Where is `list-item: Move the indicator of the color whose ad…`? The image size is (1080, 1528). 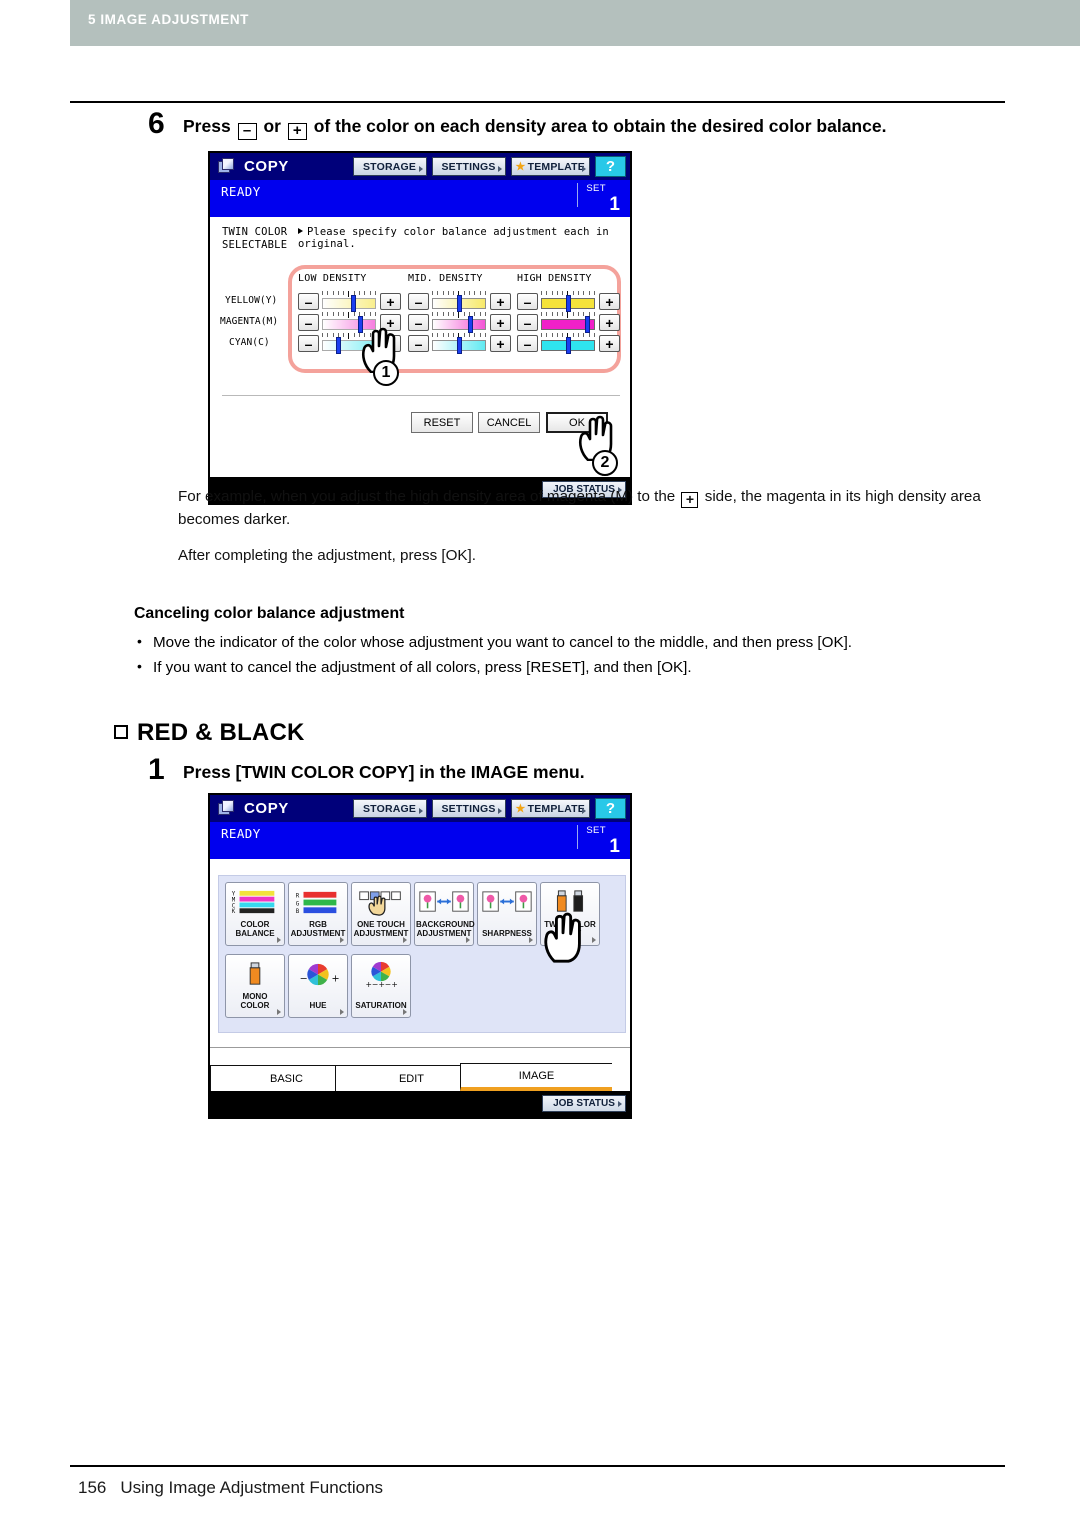
list-item: Move the indicator of the color whose ad… is located at coordinates (574, 642).